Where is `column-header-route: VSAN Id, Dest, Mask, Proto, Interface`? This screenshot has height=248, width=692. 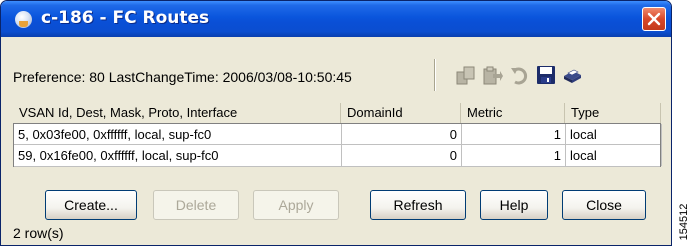 column-header-route: VSAN Id, Dest, Mask, Proto, Interface is located at coordinates (177, 113).